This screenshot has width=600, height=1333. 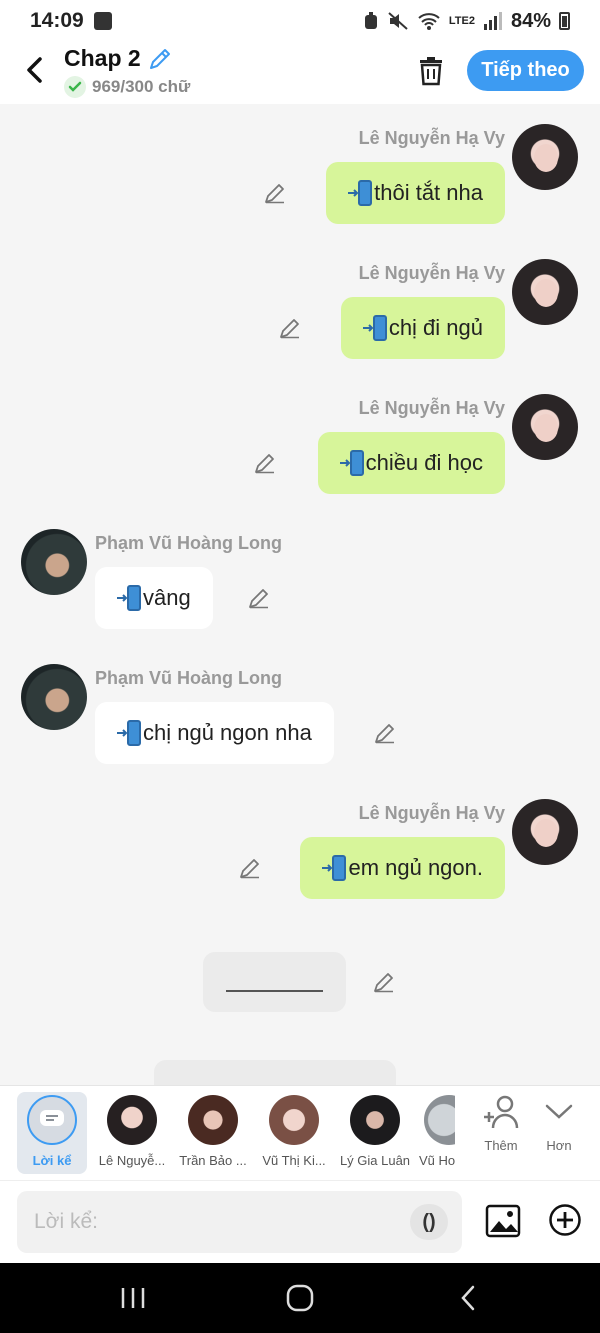 I want to click on title-row: Chap 2, so click(x=127, y=58).